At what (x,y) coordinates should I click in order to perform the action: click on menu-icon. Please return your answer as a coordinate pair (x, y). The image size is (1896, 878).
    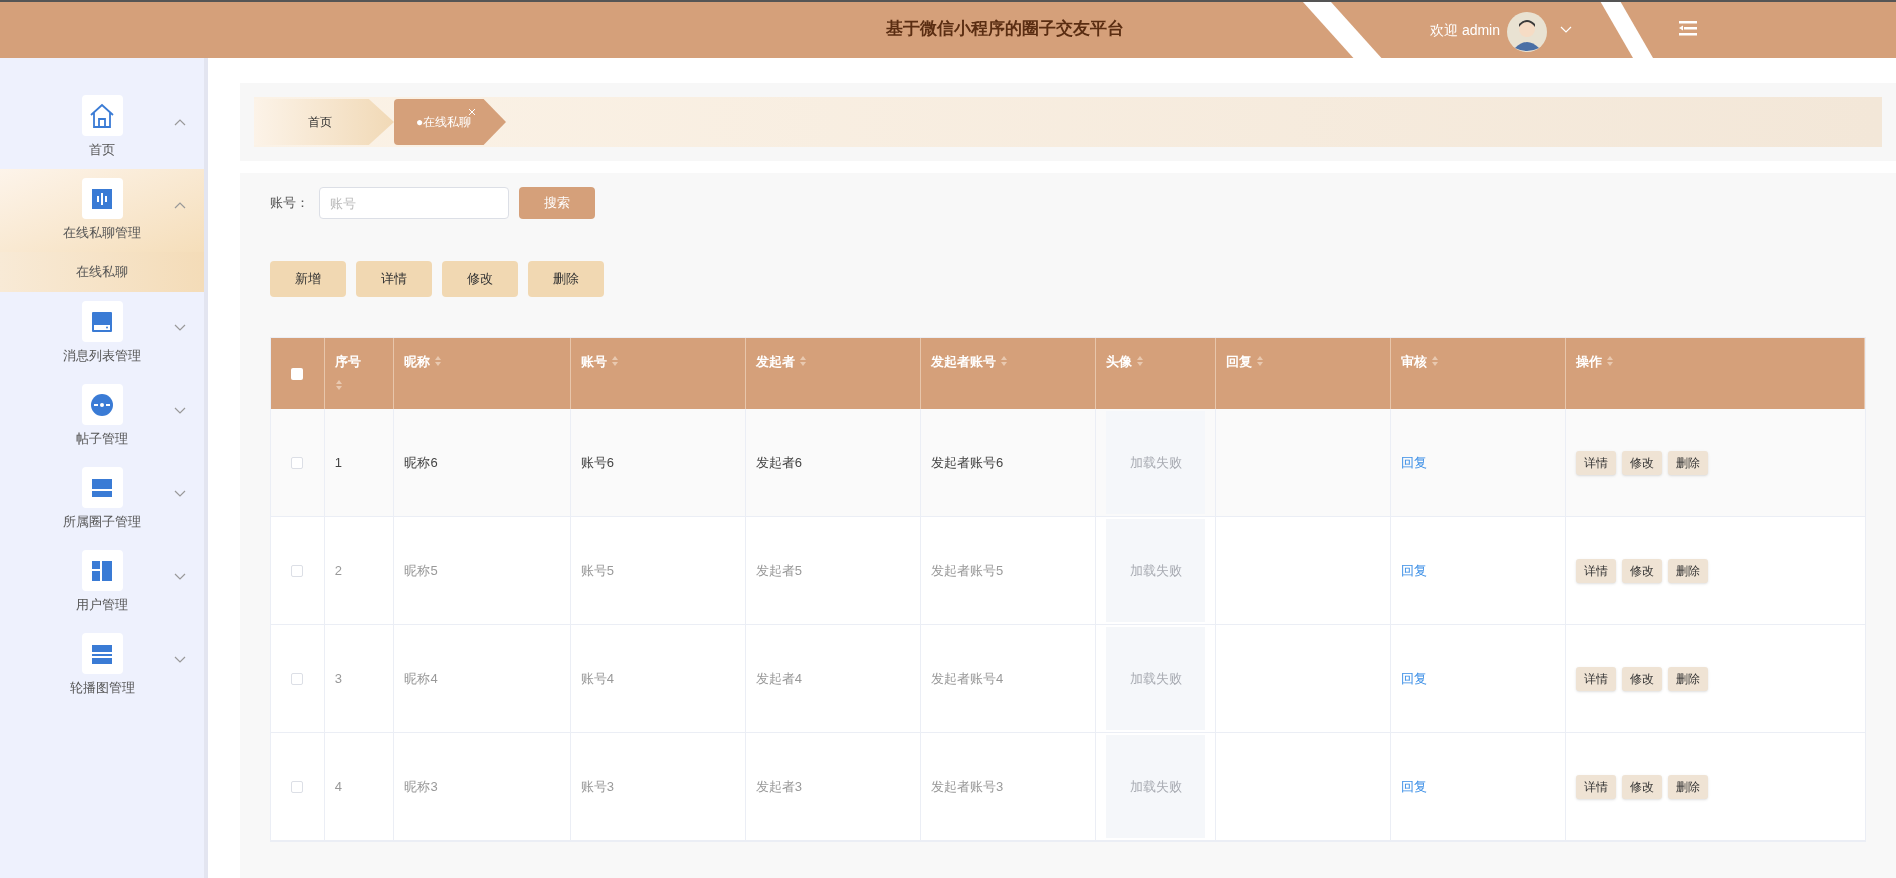
    Looking at the image, I should click on (1688, 28).